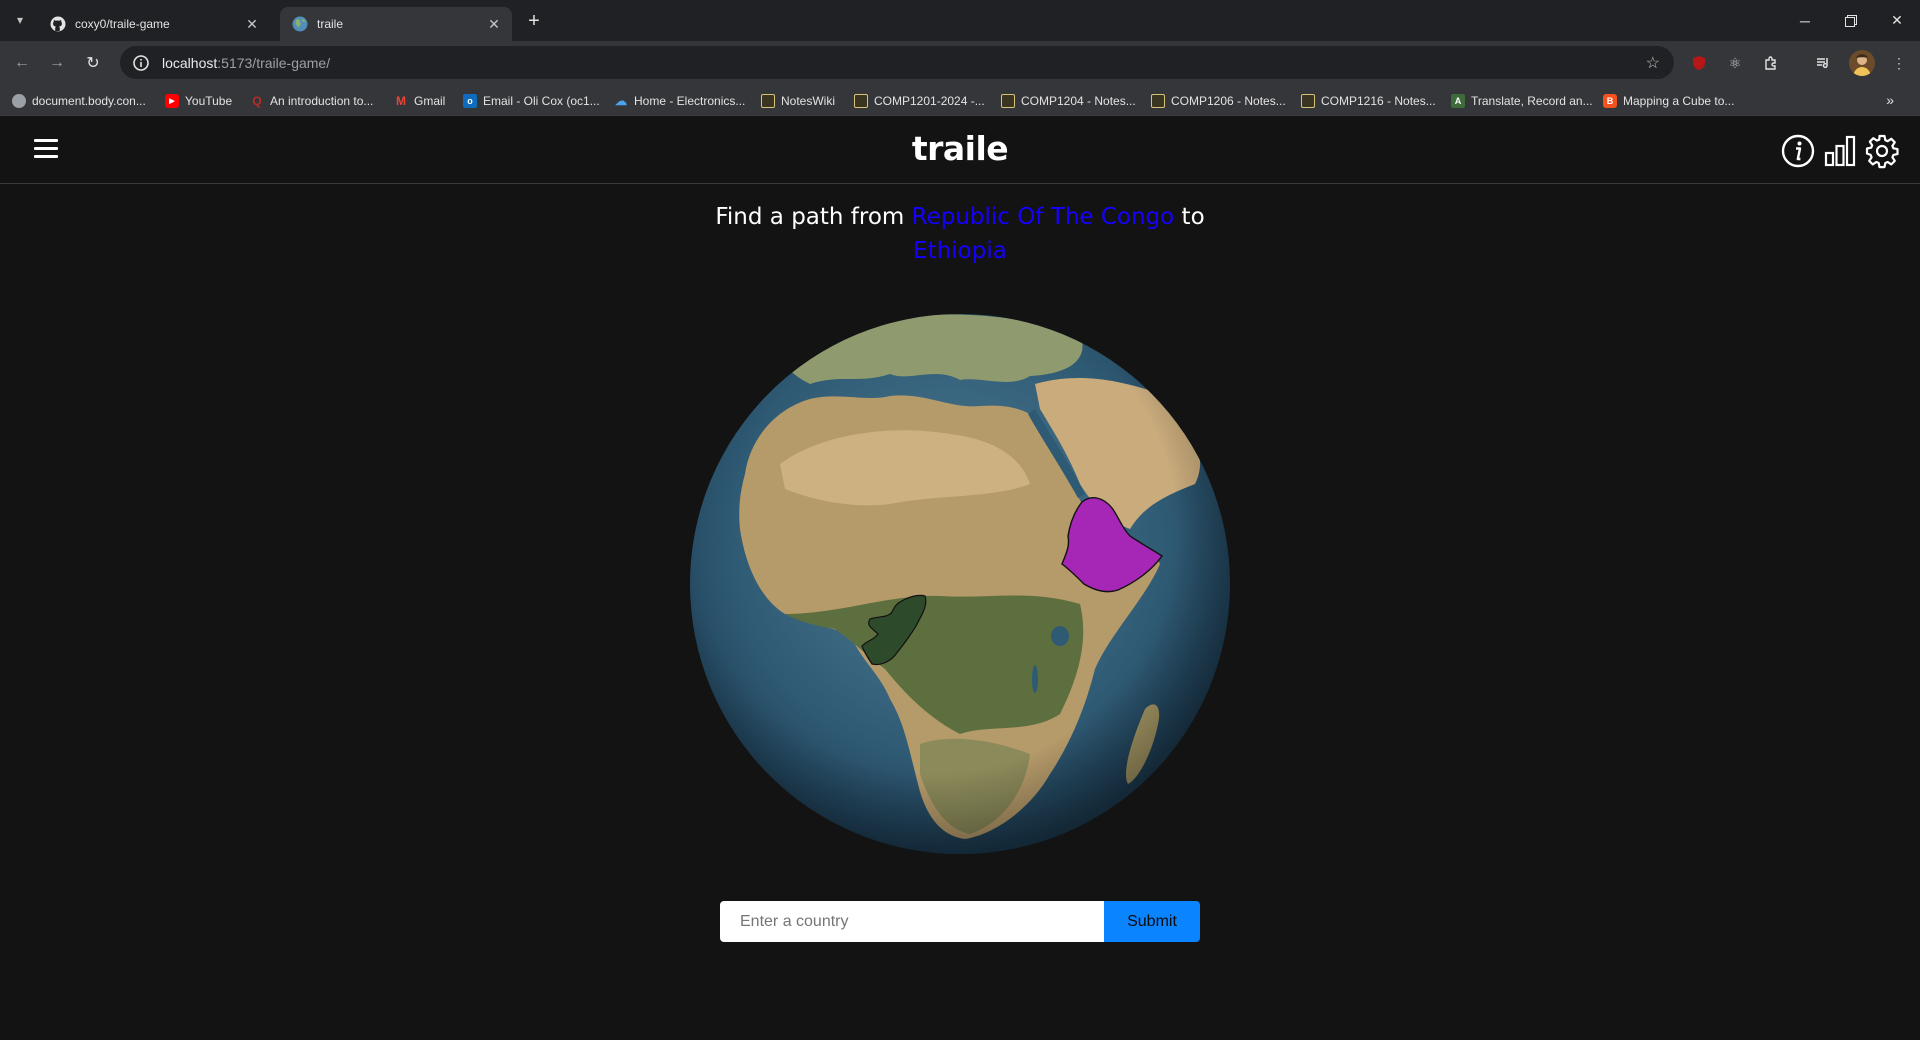  Describe the element at coordinates (396, 24) in the screenshot. I see `browser-tab-traile: traile ✕` at that location.